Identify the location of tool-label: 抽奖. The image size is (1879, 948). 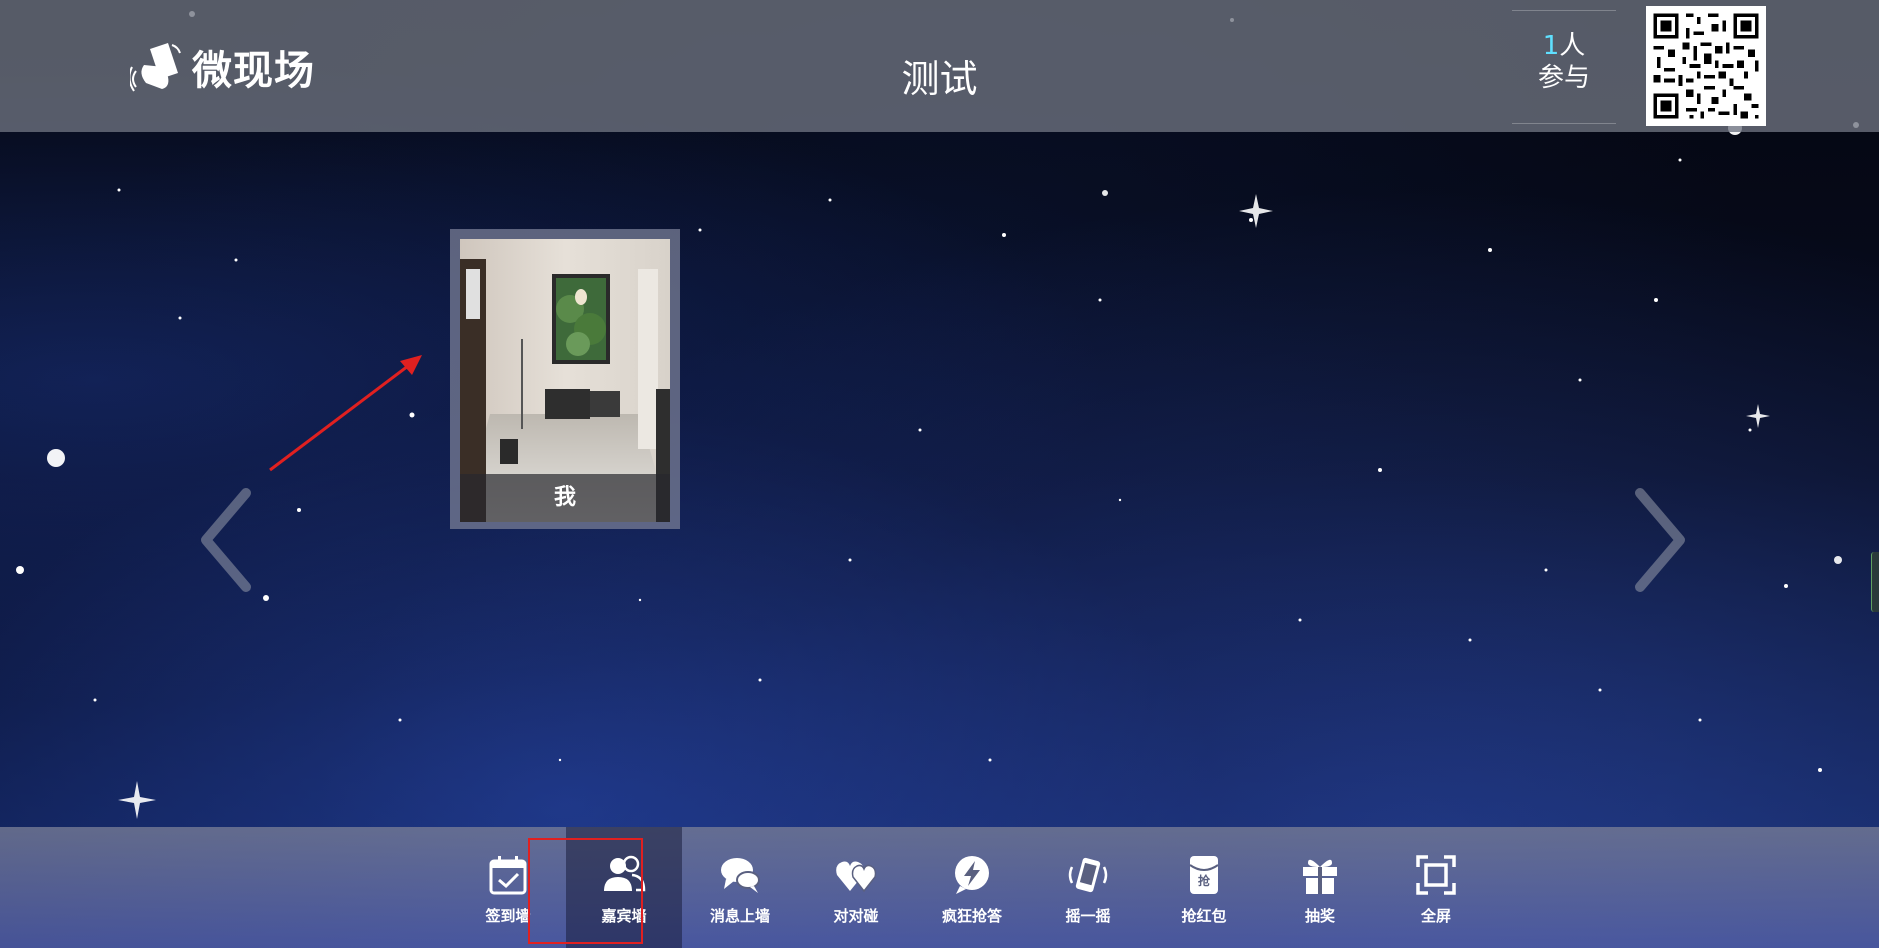
(1319, 916).